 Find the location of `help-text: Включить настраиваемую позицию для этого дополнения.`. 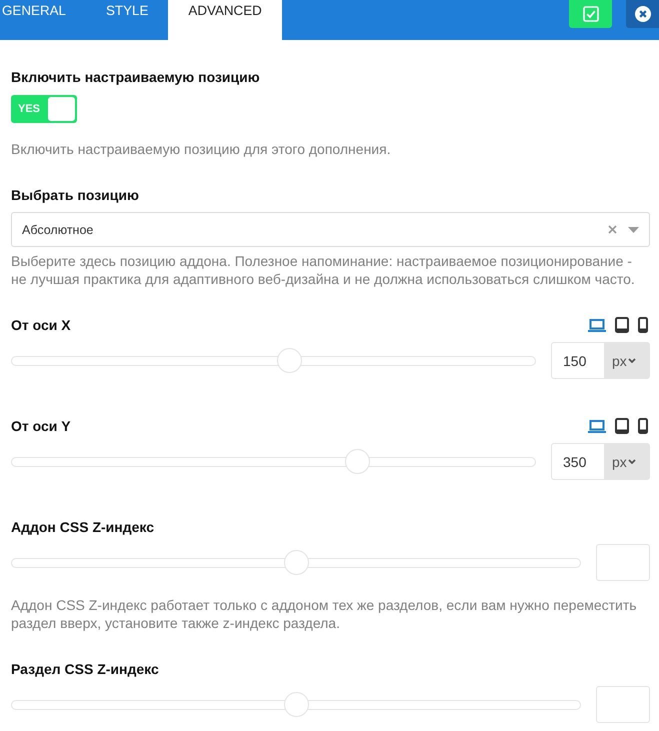

help-text: Включить настраиваемую позицию для этого дополнения. is located at coordinates (201, 149).